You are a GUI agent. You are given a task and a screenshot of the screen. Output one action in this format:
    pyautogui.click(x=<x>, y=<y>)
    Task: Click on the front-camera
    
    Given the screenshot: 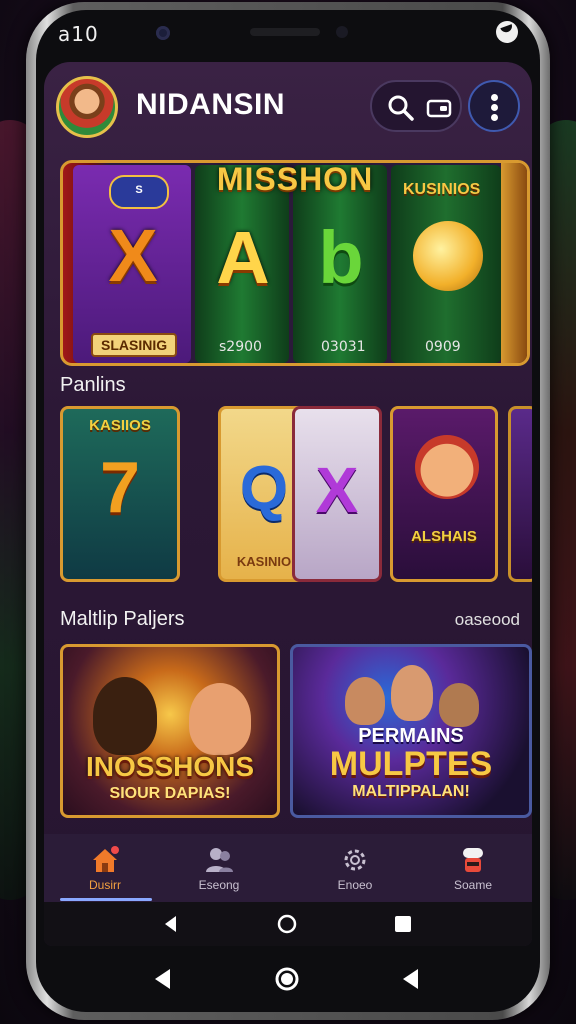 What is the action you would take?
    pyautogui.click(x=163, y=33)
    